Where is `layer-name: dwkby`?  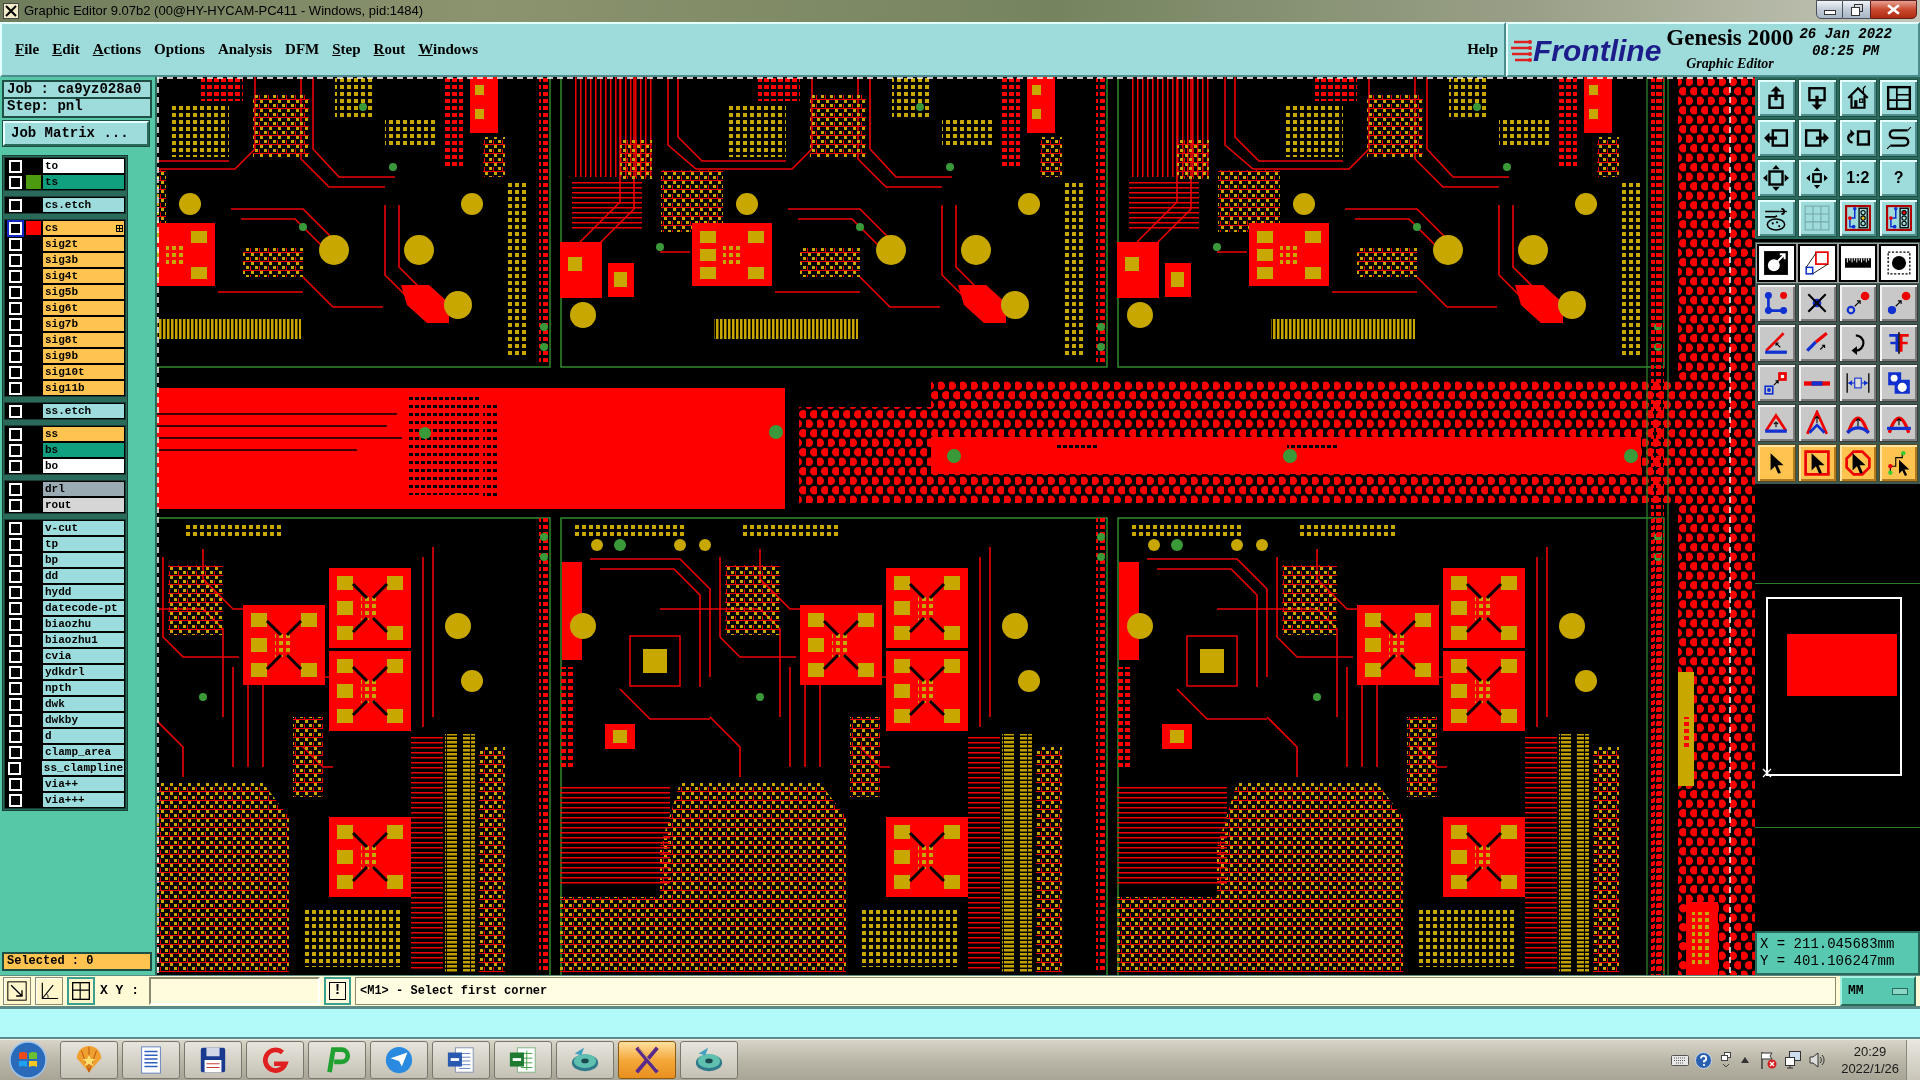
layer-name: dwkby is located at coordinates (83, 720).